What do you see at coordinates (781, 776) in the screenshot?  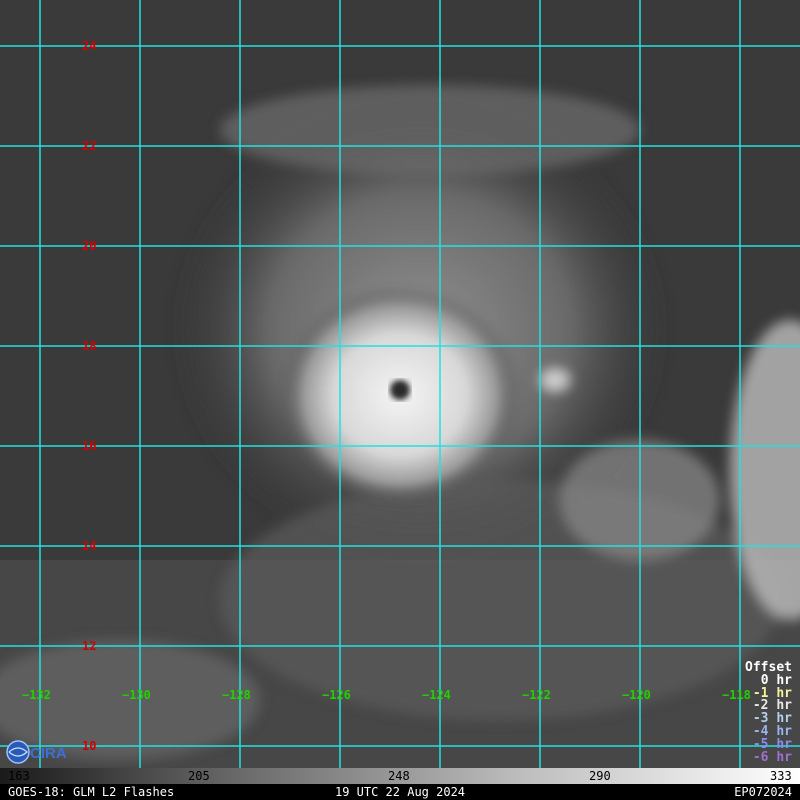 I see `colorbar-tick: 333` at bounding box center [781, 776].